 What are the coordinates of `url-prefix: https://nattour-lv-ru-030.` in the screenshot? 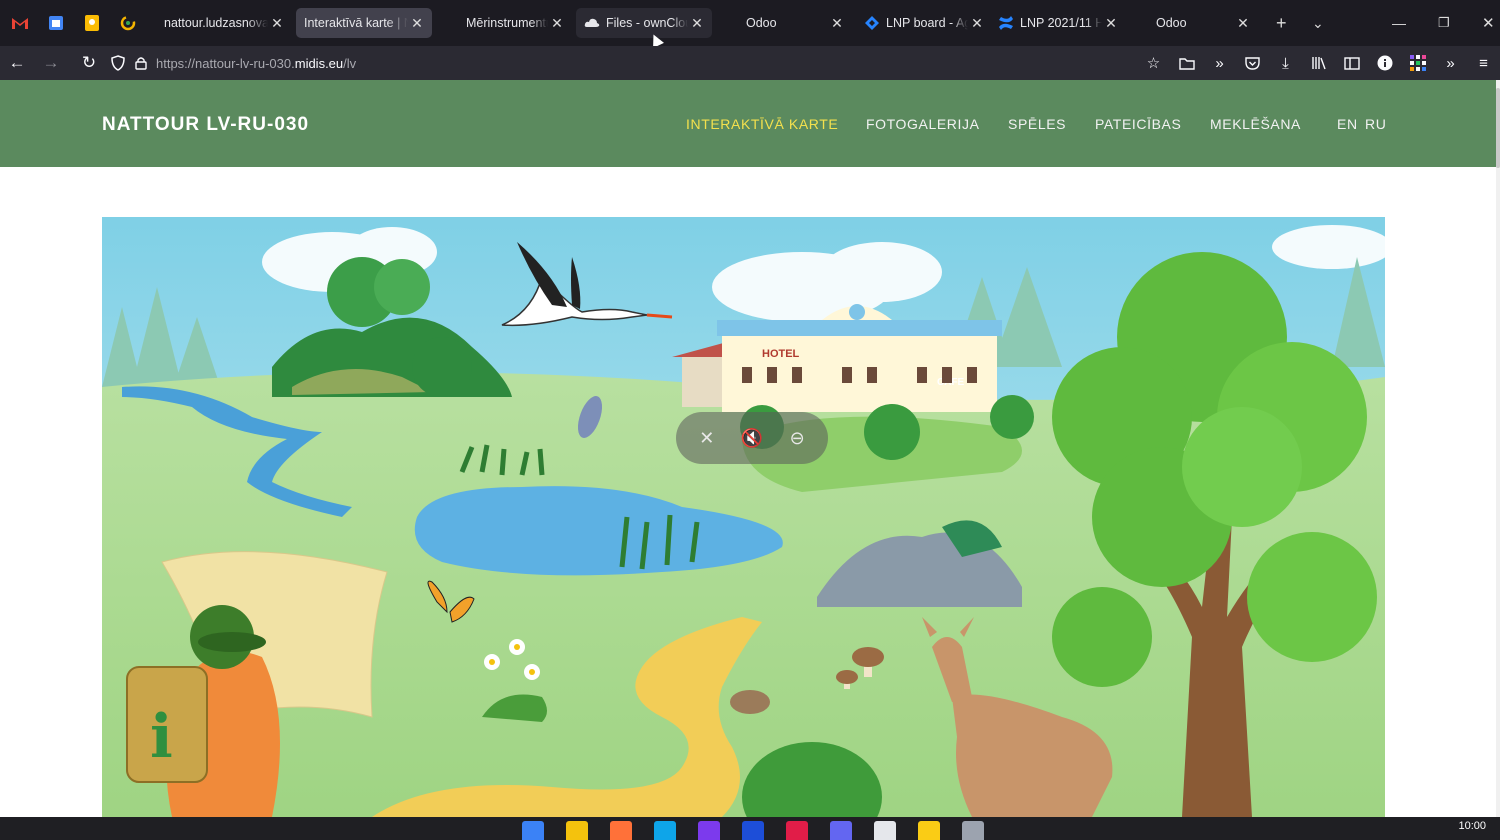 It's located at (225, 63).